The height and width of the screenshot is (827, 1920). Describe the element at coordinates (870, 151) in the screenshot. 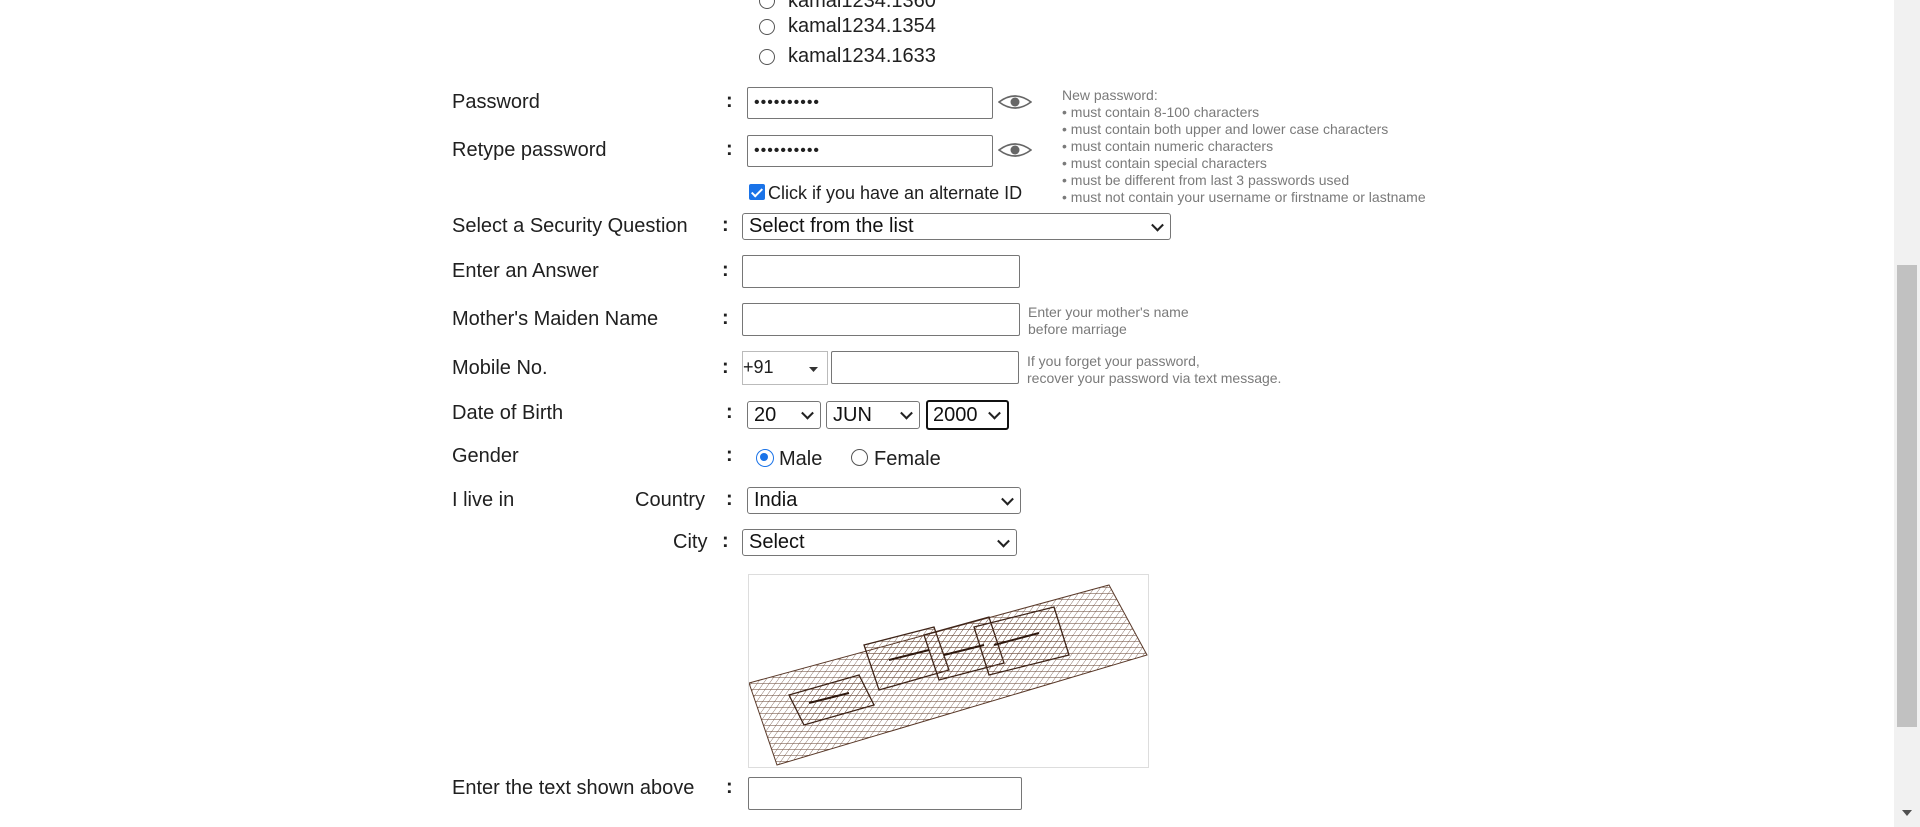

I see `retype-password-input: ••••••••••` at that location.